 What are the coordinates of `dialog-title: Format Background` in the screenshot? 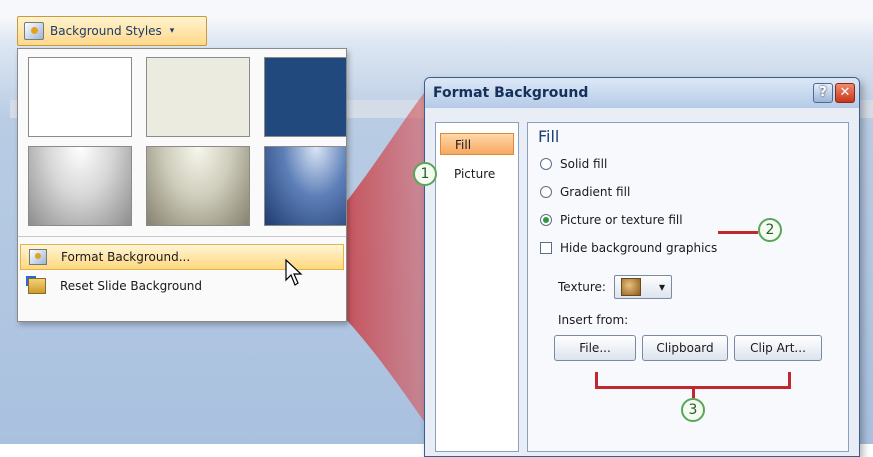 It's located at (511, 93).